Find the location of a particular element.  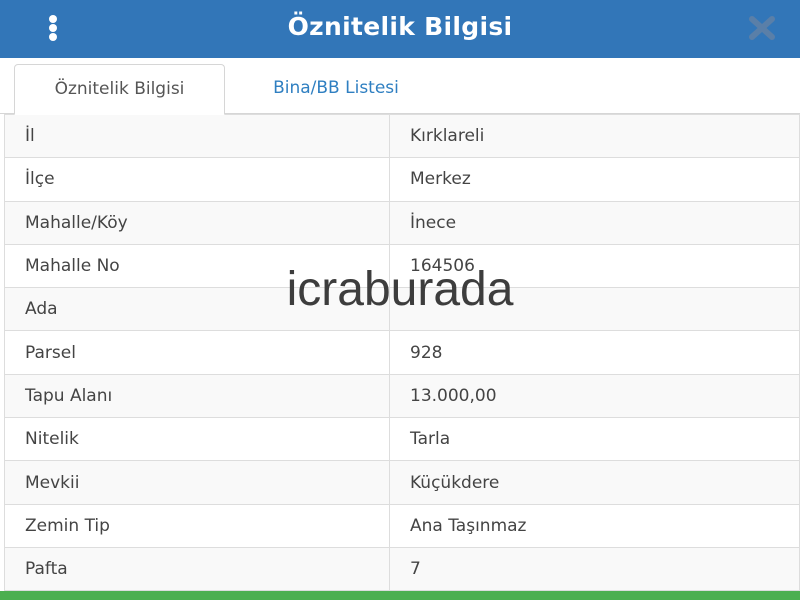

row-key: Mevkii is located at coordinates (197, 482).